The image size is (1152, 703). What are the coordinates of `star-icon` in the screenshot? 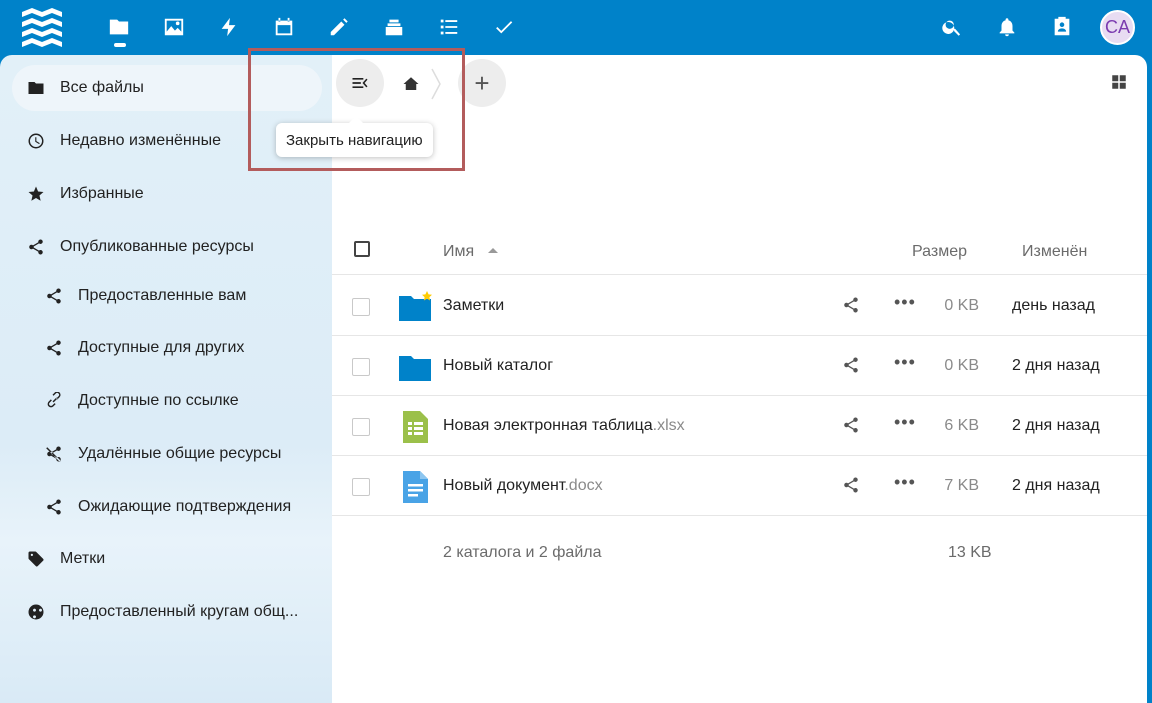 It's located at (36, 194).